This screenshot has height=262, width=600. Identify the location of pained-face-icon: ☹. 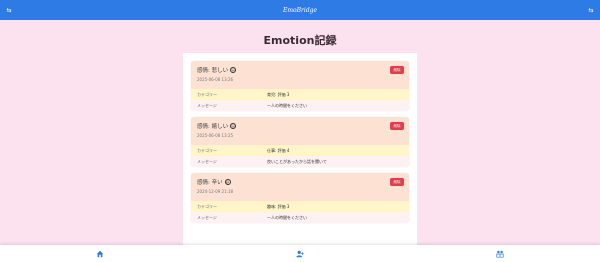
(227, 182).